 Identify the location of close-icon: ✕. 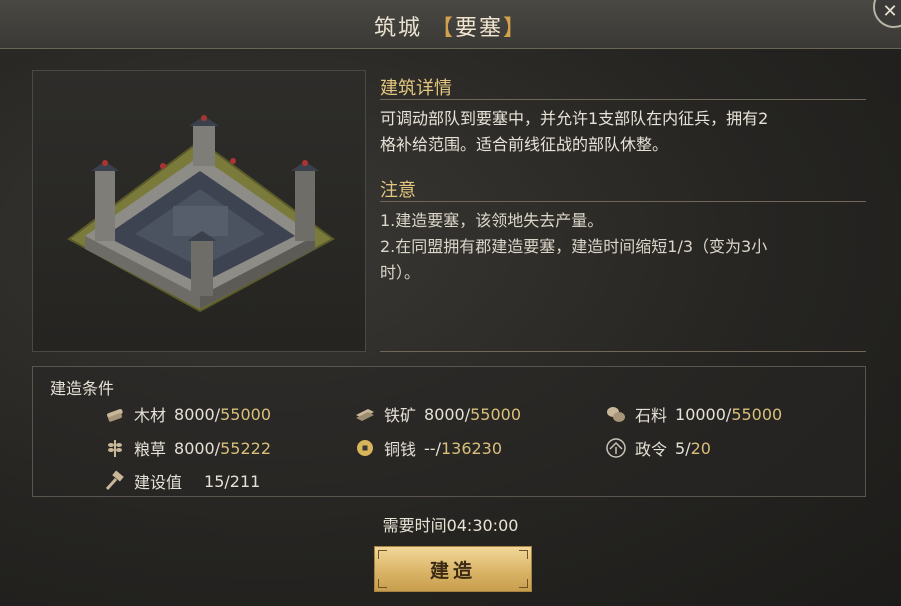
(890, 11).